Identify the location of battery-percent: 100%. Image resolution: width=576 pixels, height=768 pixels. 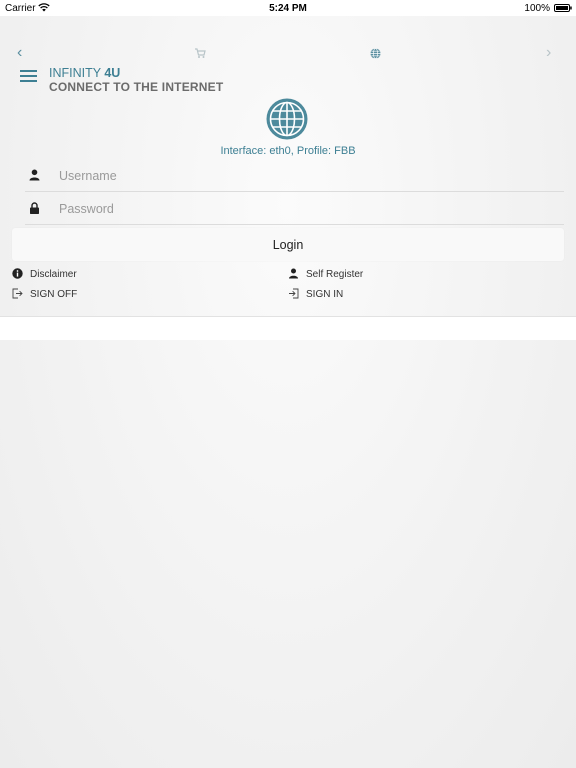
(537, 8).